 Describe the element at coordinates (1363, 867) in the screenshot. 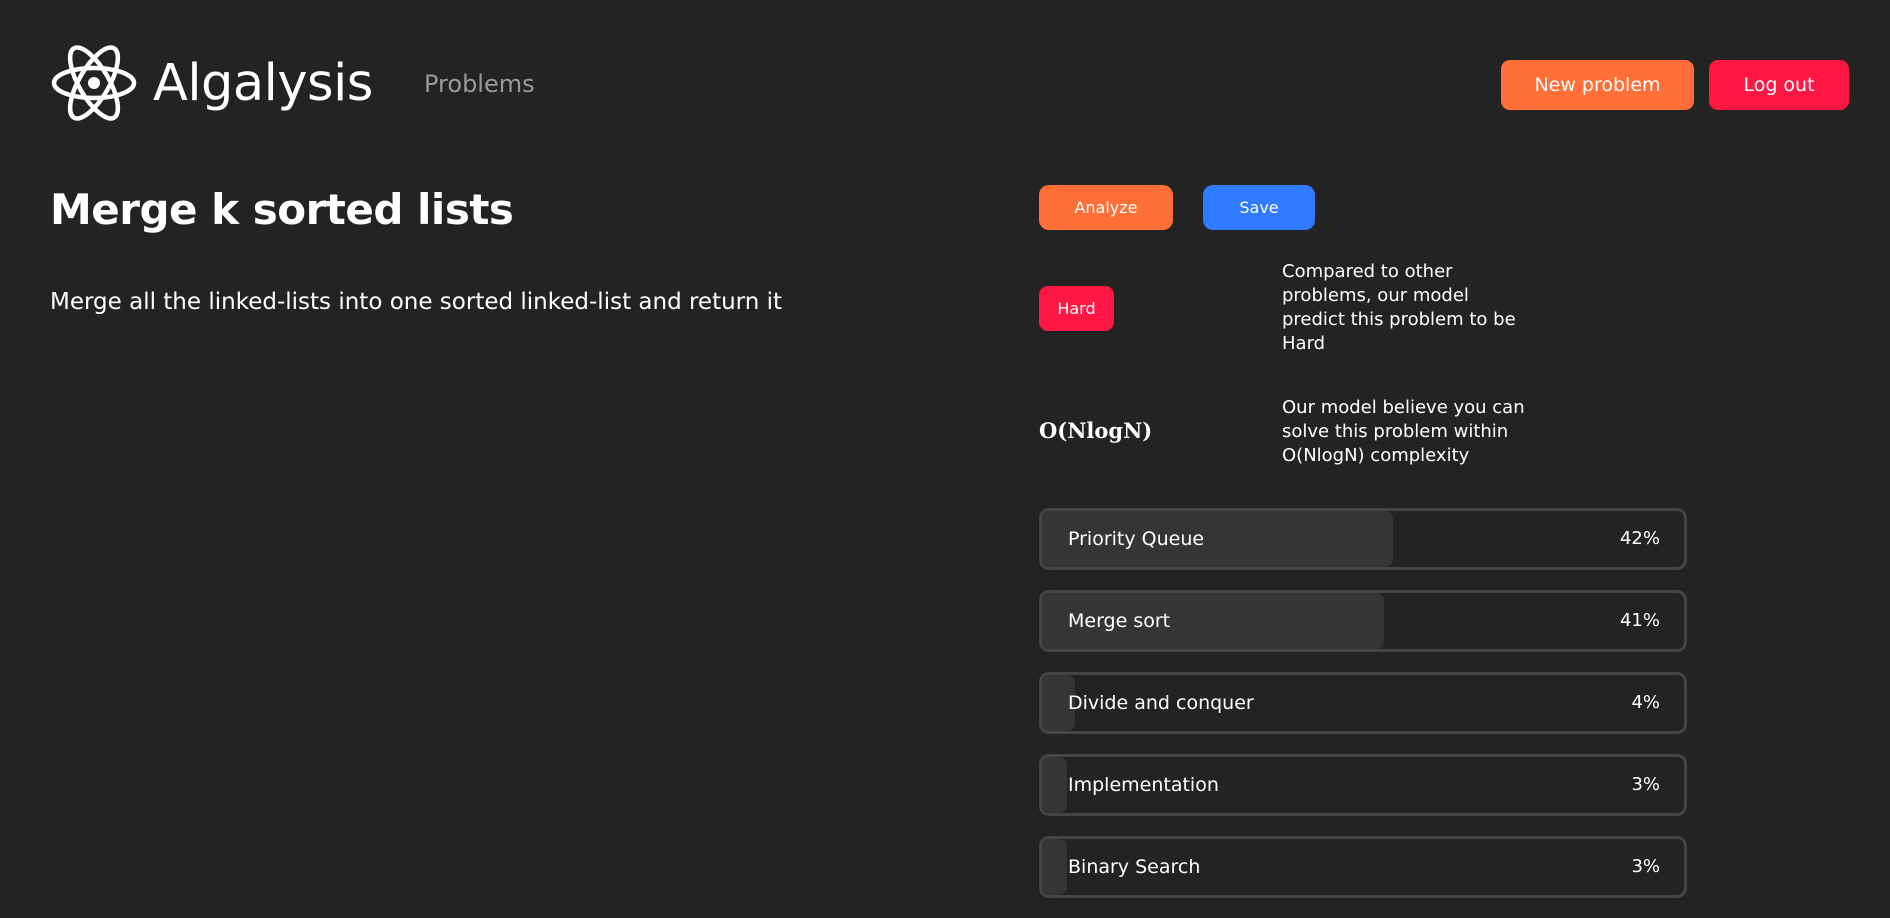

I see `topic-row: Binary Search 3%` at that location.